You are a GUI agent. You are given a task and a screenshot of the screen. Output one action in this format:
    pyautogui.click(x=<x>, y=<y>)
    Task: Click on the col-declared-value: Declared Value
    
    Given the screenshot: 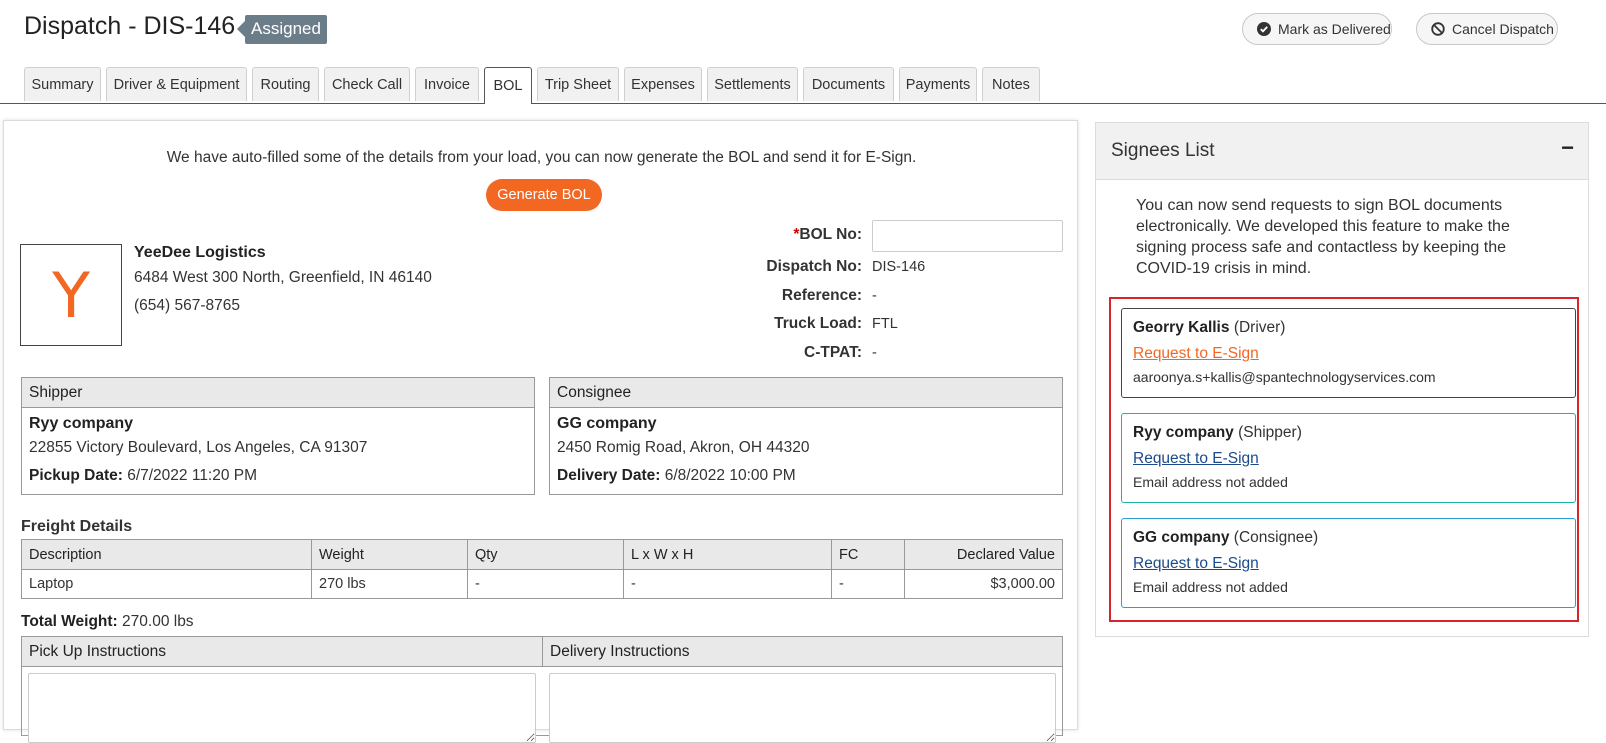 What is the action you would take?
    pyautogui.click(x=983, y=554)
    